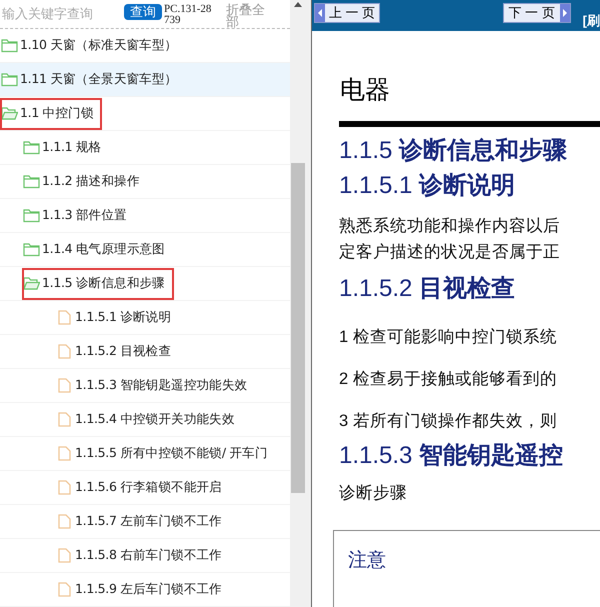 This screenshot has width=600, height=607. What do you see at coordinates (61, 14) in the screenshot?
I see `search-field: 输入关键字查询` at bounding box center [61, 14].